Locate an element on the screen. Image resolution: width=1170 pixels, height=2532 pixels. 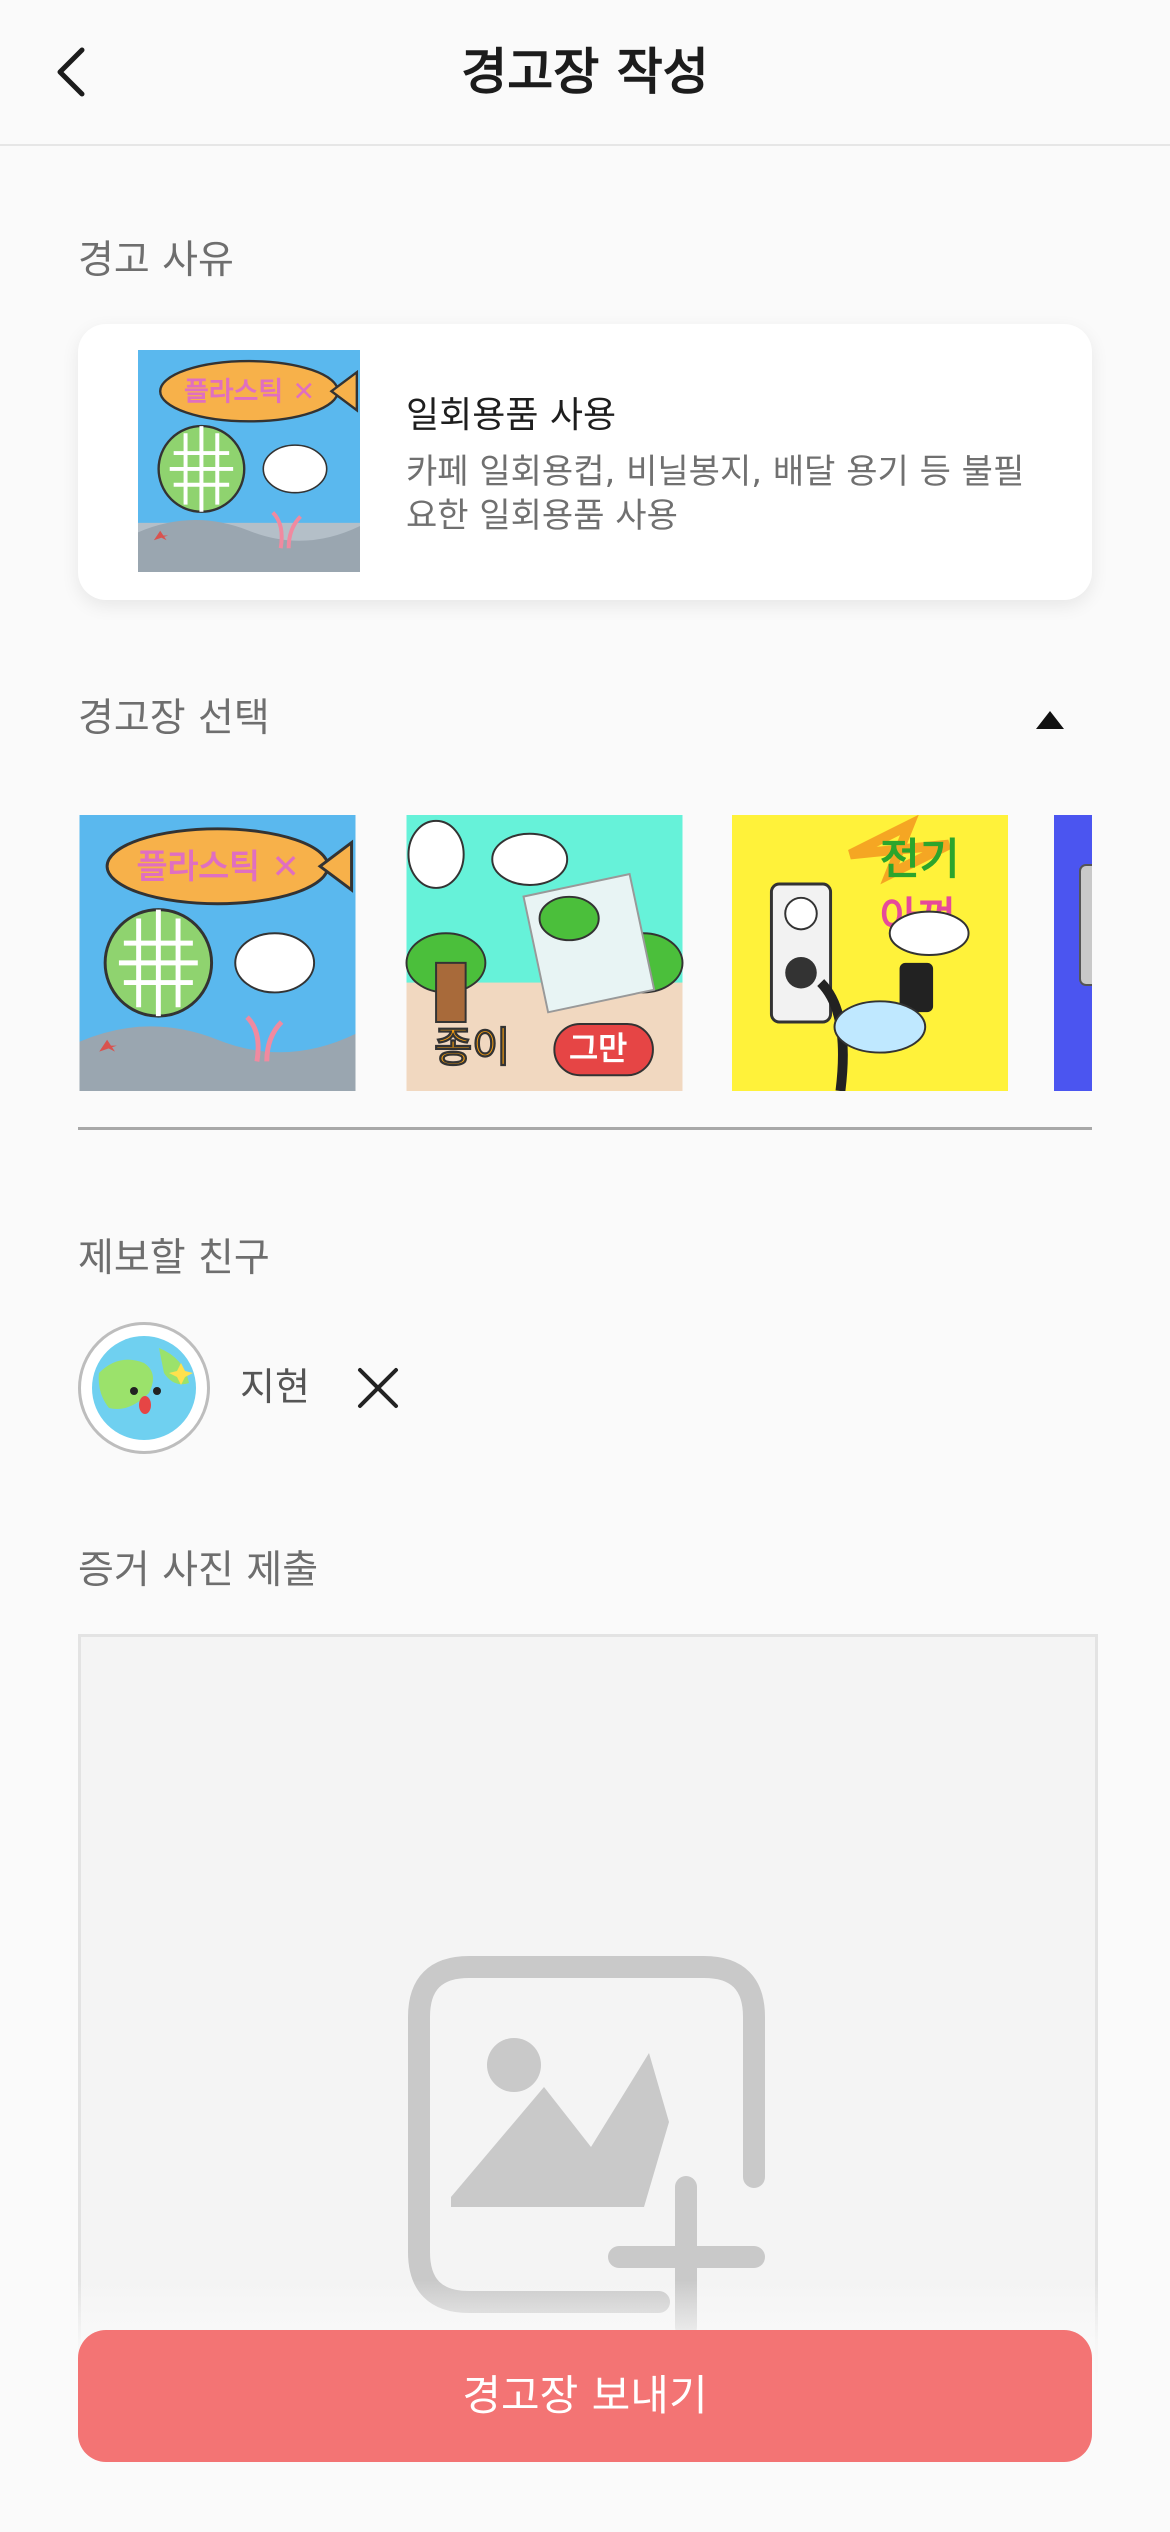
page-title: 경고장 작성 is located at coordinates (585, 72).